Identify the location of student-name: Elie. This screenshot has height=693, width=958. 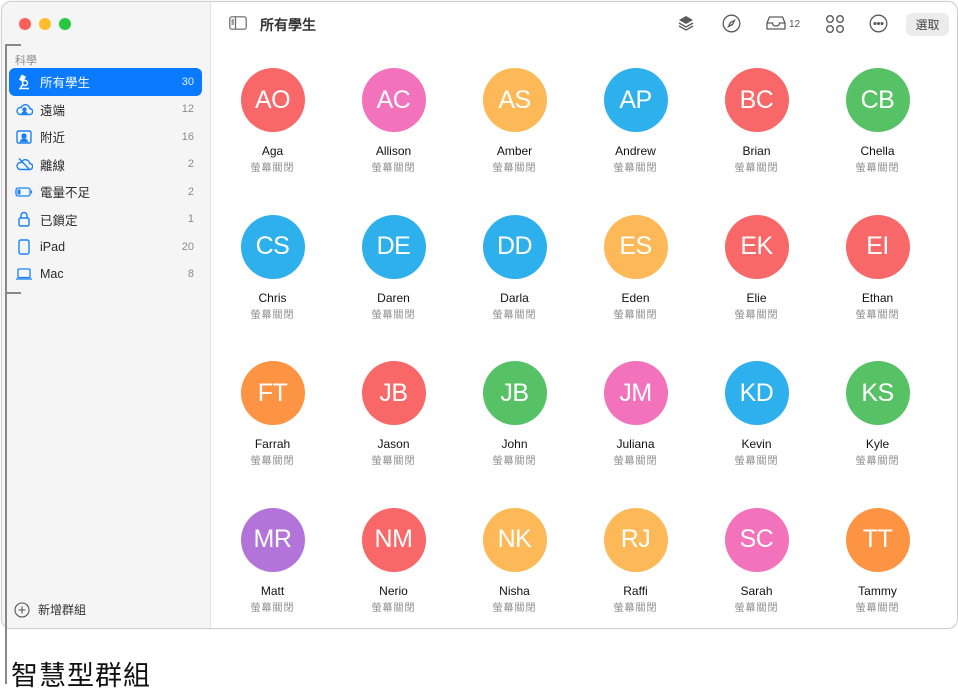
(756, 297).